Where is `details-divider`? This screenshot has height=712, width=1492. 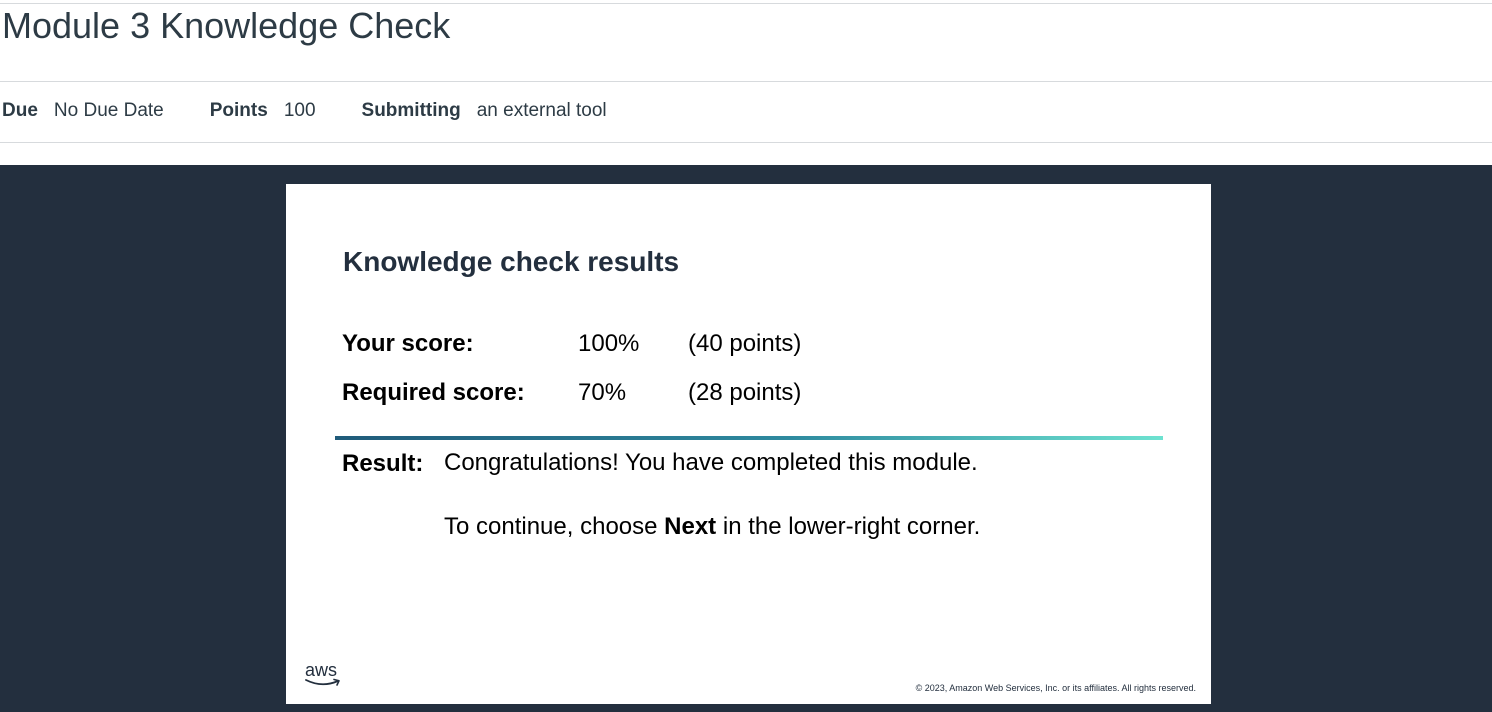
details-divider is located at coordinates (746, 142).